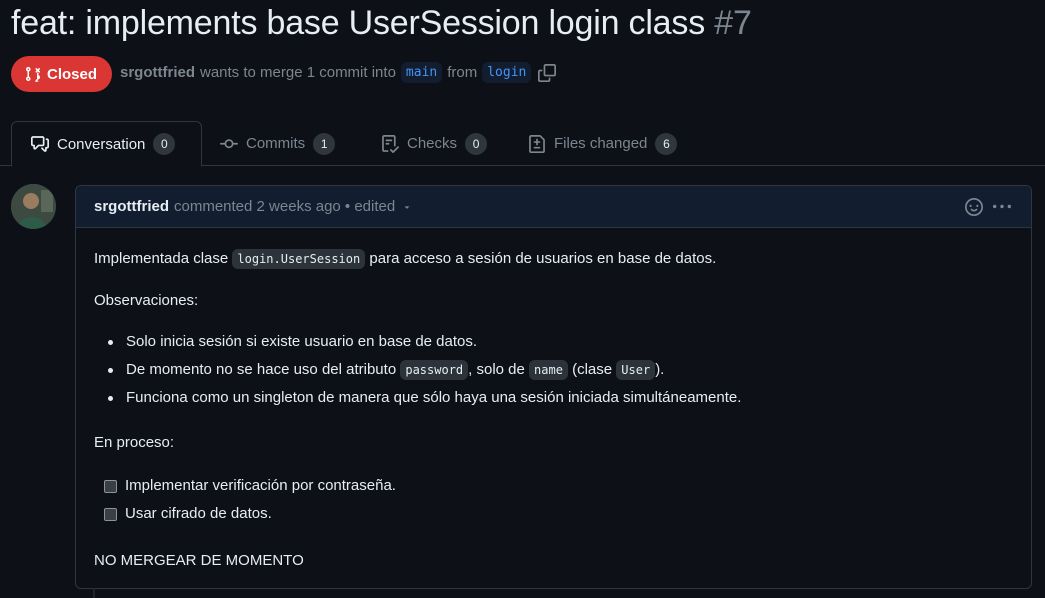 Image resolution: width=1045 pixels, height=598 pixels. Describe the element at coordinates (1002, 207) in the screenshot. I see `kebab-horizontal-icon` at that location.